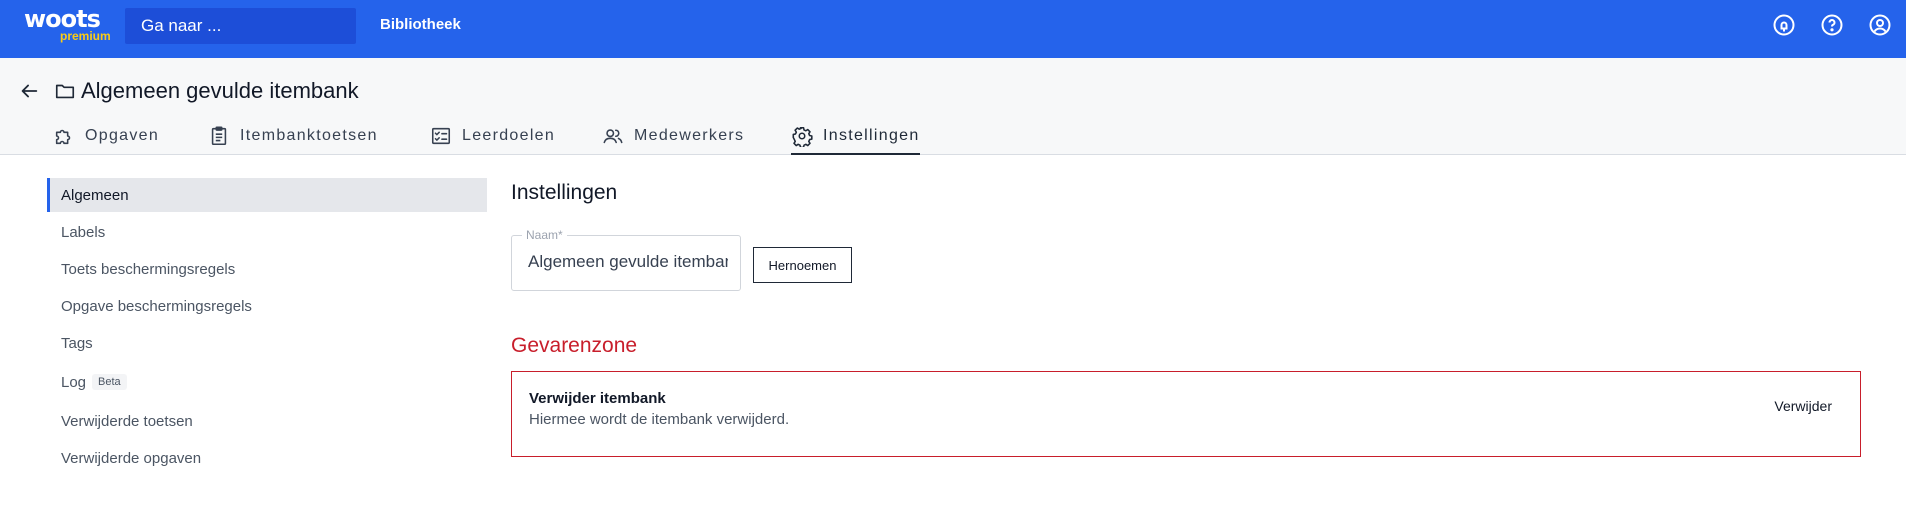  I want to click on name-field-label: Naam*, so click(544, 235).